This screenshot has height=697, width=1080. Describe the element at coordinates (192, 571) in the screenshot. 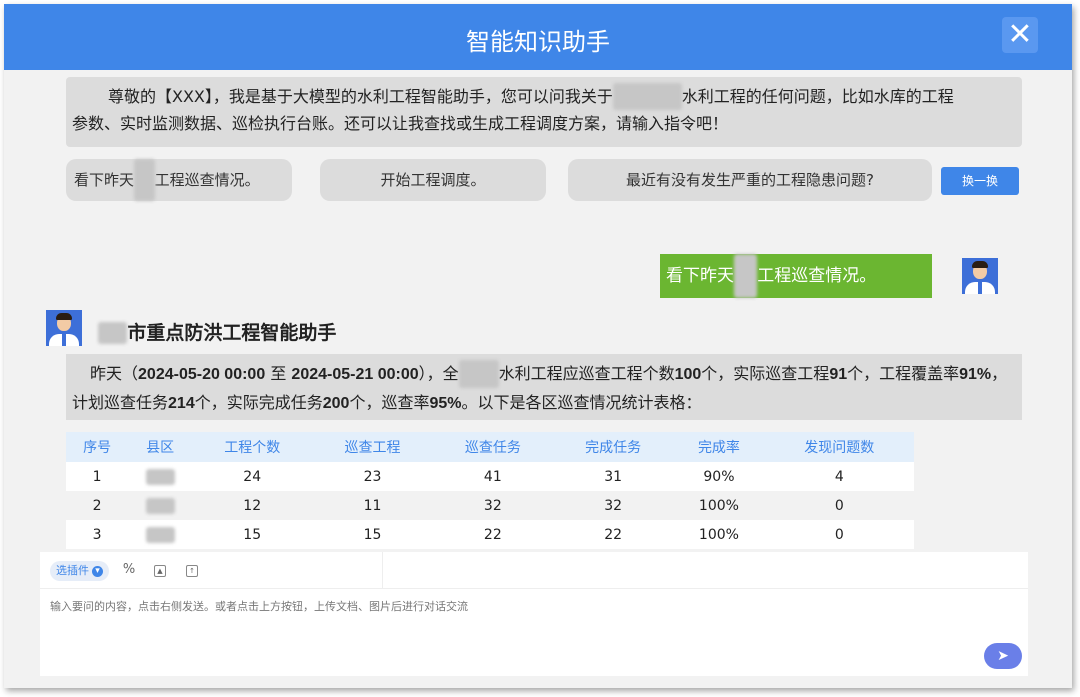

I see `file-upload-icon: ↑` at that location.